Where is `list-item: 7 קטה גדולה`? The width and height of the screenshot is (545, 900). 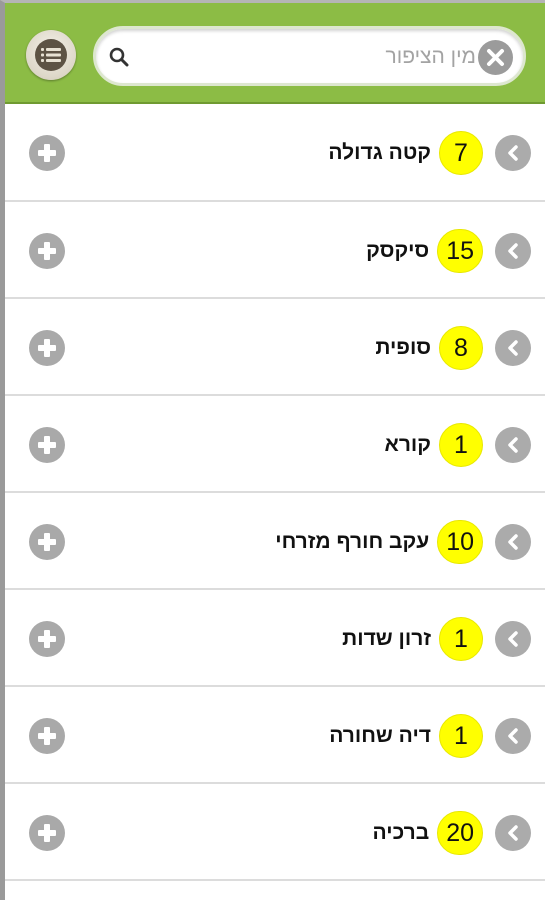 list-item: 7 קטה גדולה is located at coordinates (275, 153).